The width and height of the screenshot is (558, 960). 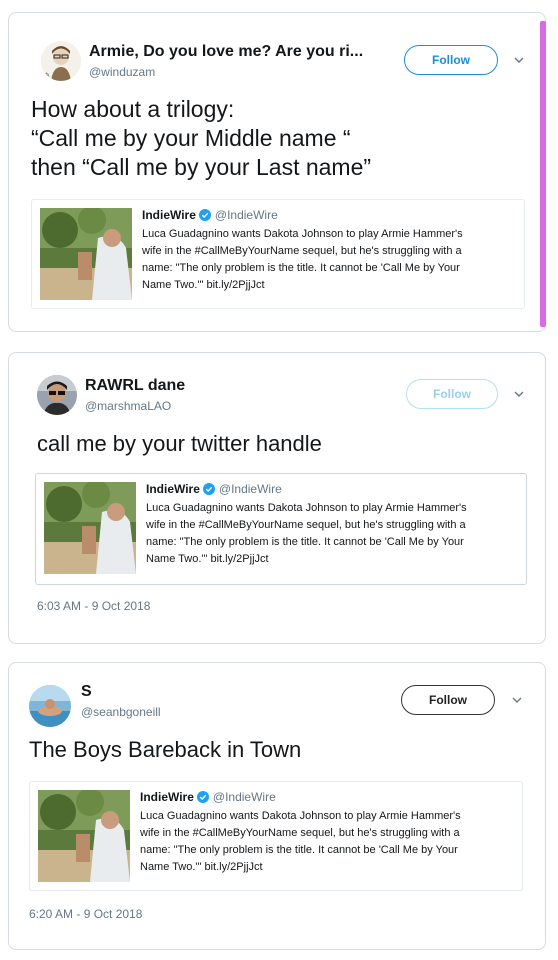 I want to click on tweet-text: call me by your twitter handle, so click(x=179, y=443).